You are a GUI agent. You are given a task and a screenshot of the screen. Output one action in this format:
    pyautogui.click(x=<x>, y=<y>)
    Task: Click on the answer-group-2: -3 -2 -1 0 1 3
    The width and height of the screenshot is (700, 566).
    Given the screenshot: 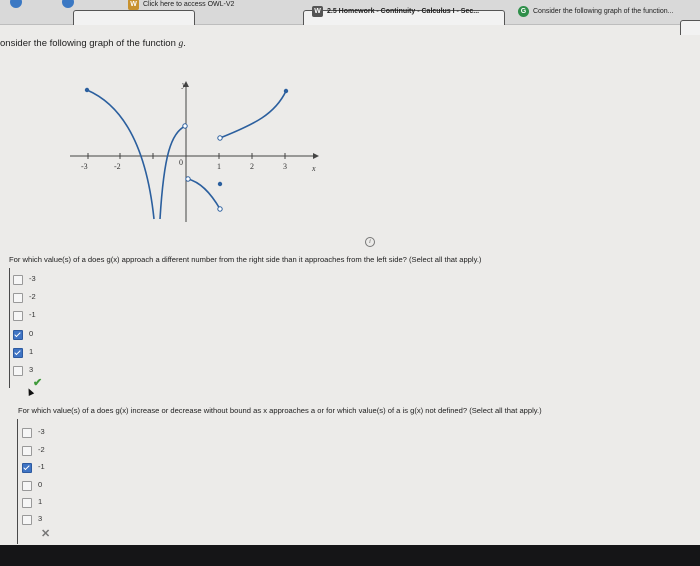 What is the action you would take?
    pyautogui.click(x=31, y=481)
    